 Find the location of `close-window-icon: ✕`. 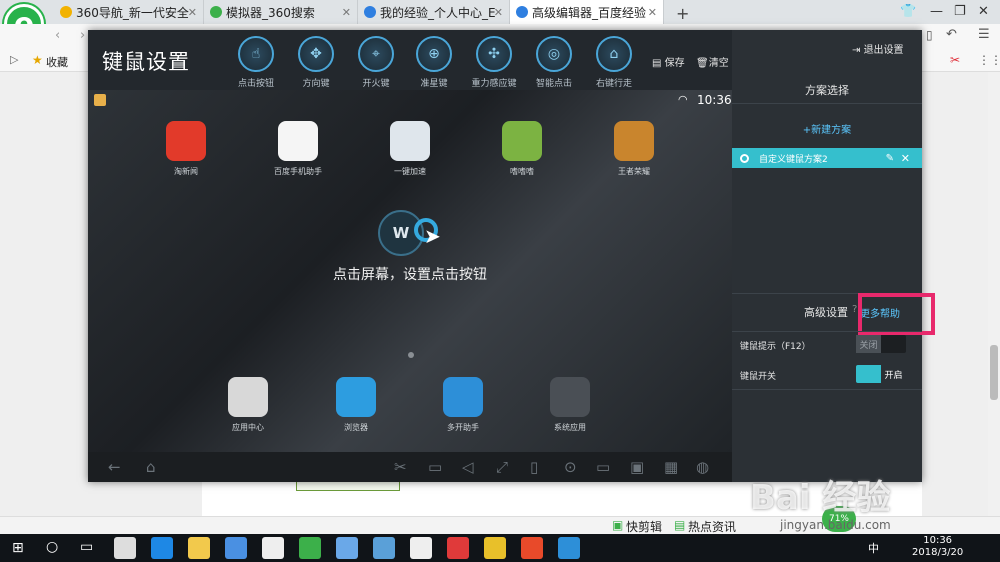

close-window-icon: ✕ is located at coordinates (983, 11).